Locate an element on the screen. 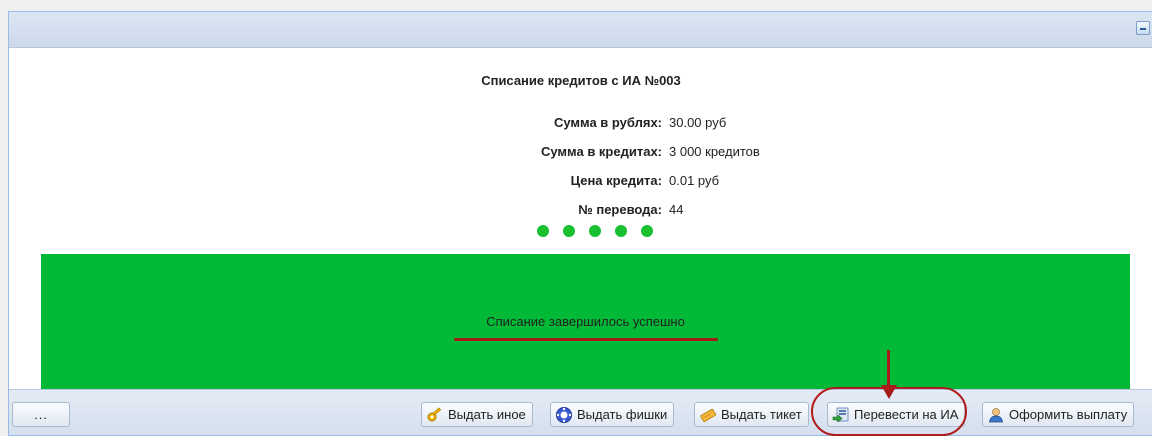  button-label: Выдать фишки is located at coordinates (622, 414).